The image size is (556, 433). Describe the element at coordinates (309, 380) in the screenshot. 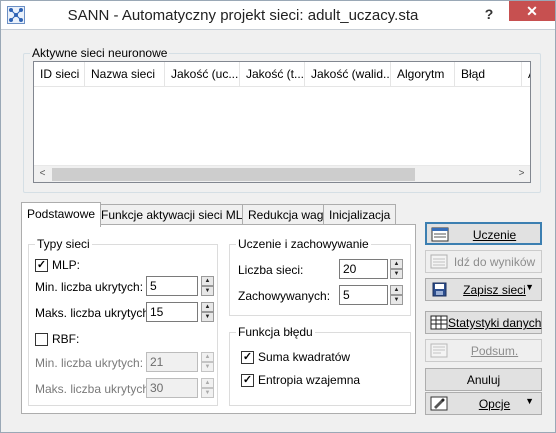

I see `cross-entropy-label: Entropia wzajemna` at that location.